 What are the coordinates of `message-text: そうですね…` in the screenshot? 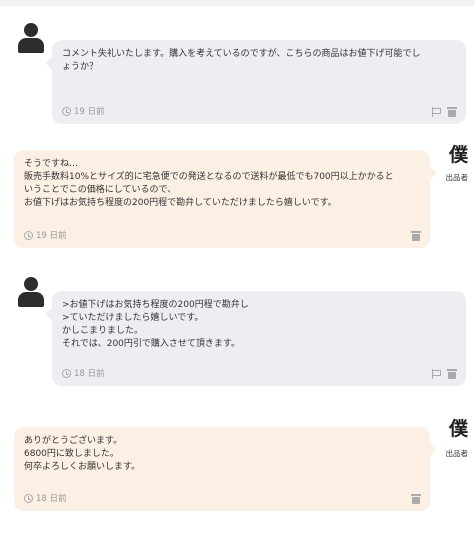 It's located at (51, 164).